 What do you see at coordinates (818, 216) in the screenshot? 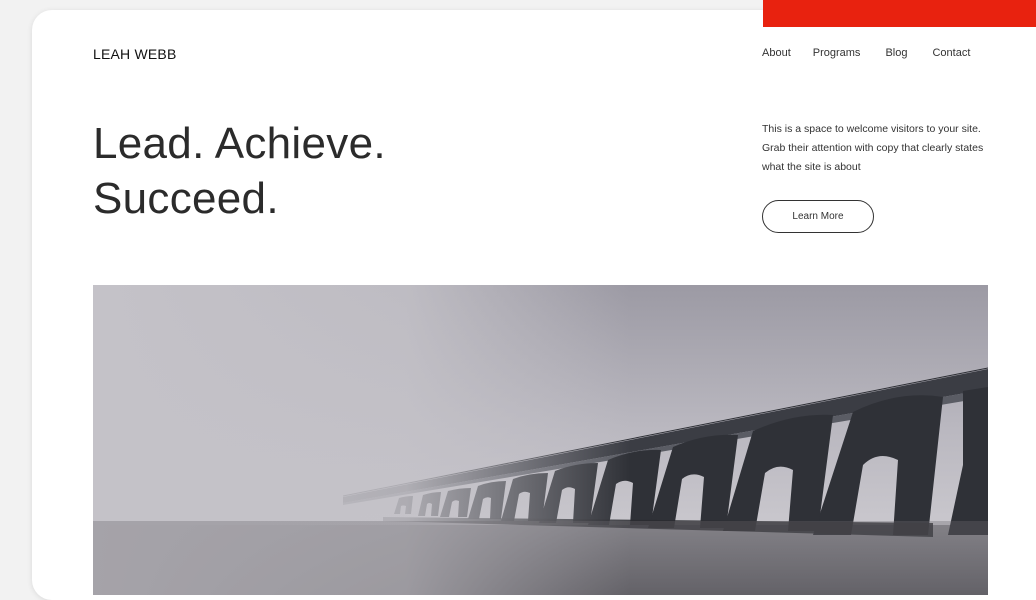
I see `learn-more-button: Learn More` at bounding box center [818, 216].